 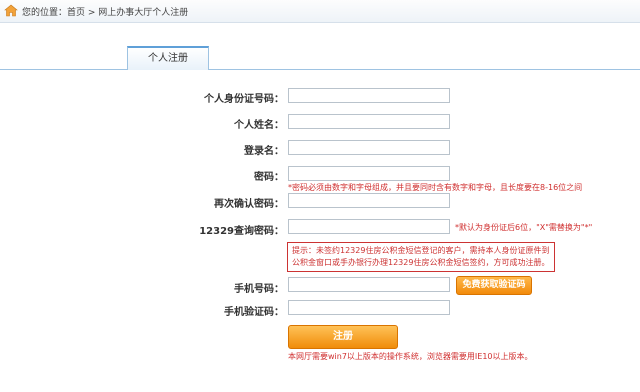 I want to click on name-label: 个人姓名：, so click(x=259, y=125).